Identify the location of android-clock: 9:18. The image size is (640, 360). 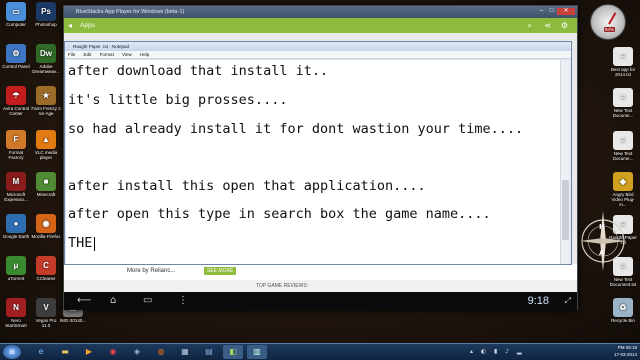
(538, 301).